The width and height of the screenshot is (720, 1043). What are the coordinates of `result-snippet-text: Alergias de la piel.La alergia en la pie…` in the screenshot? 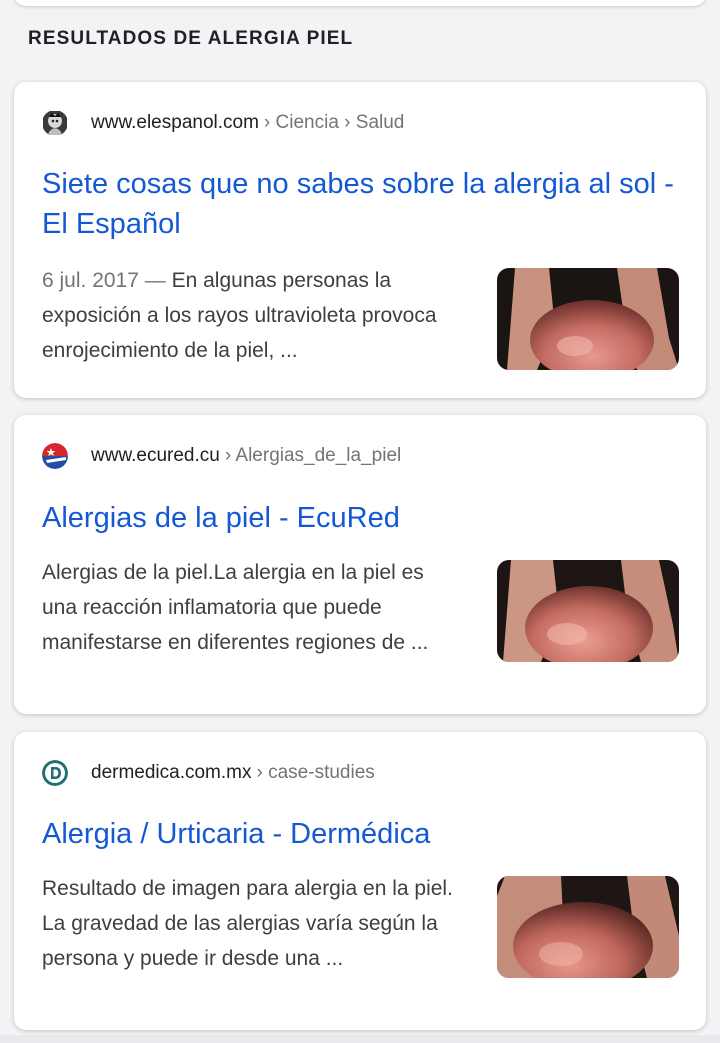 It's located at (235, 607).